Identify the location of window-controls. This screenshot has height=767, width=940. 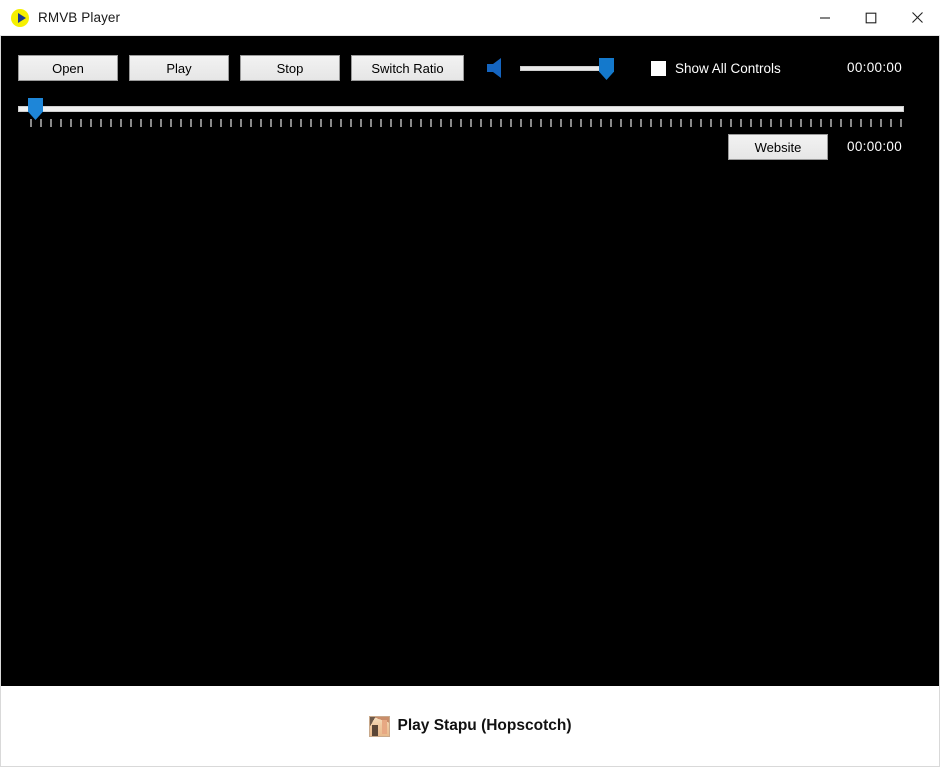
(871, 18).